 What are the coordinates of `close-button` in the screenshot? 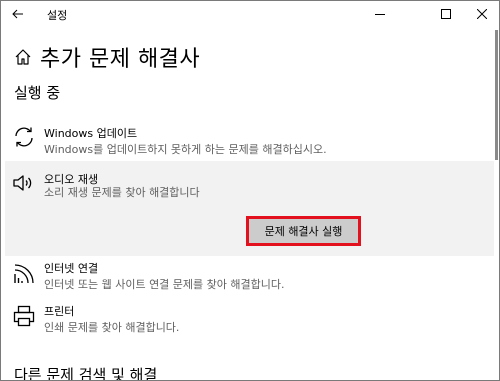 It's located at (482, 14).